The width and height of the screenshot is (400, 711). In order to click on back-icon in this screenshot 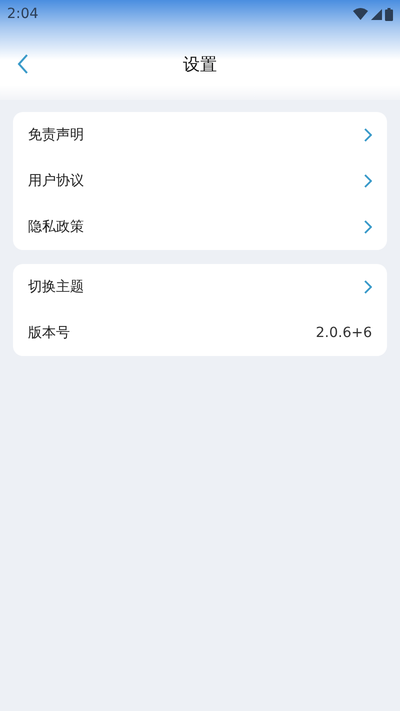, I will do `click(23, 64)`.